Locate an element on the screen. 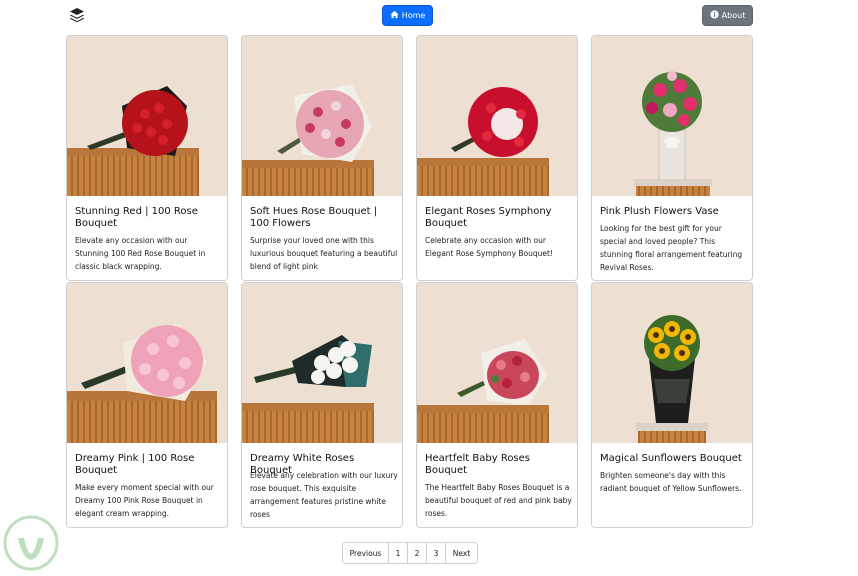 This screenshot has height=576, width=858. page-1-button: 1 is located at coordinates (398, 553).